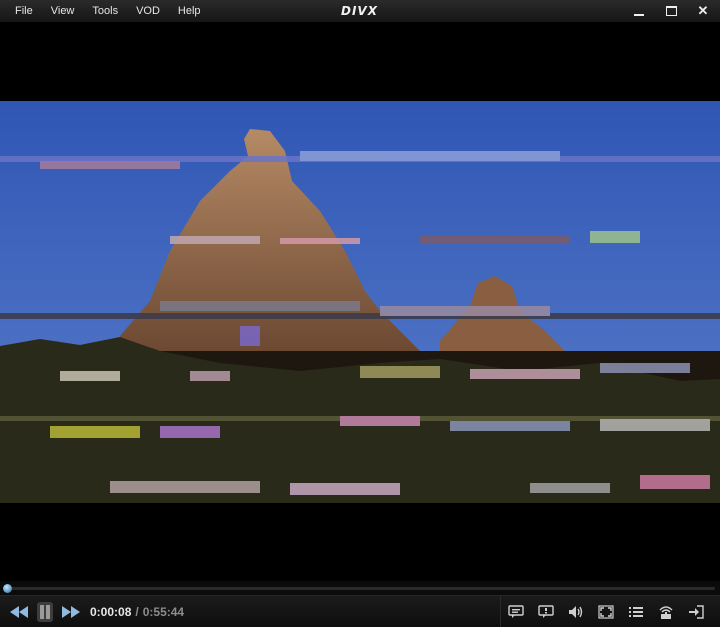 The width and height of the screenshot is (720, 627). I want to click on volume-button, so click(576, 611).